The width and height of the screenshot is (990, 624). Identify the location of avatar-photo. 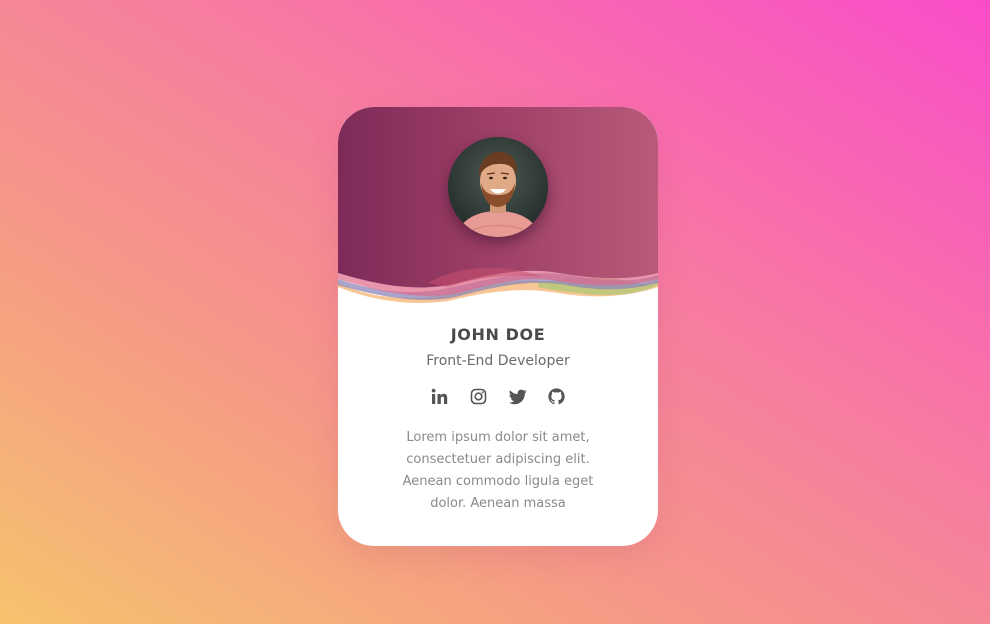
(498, 187).